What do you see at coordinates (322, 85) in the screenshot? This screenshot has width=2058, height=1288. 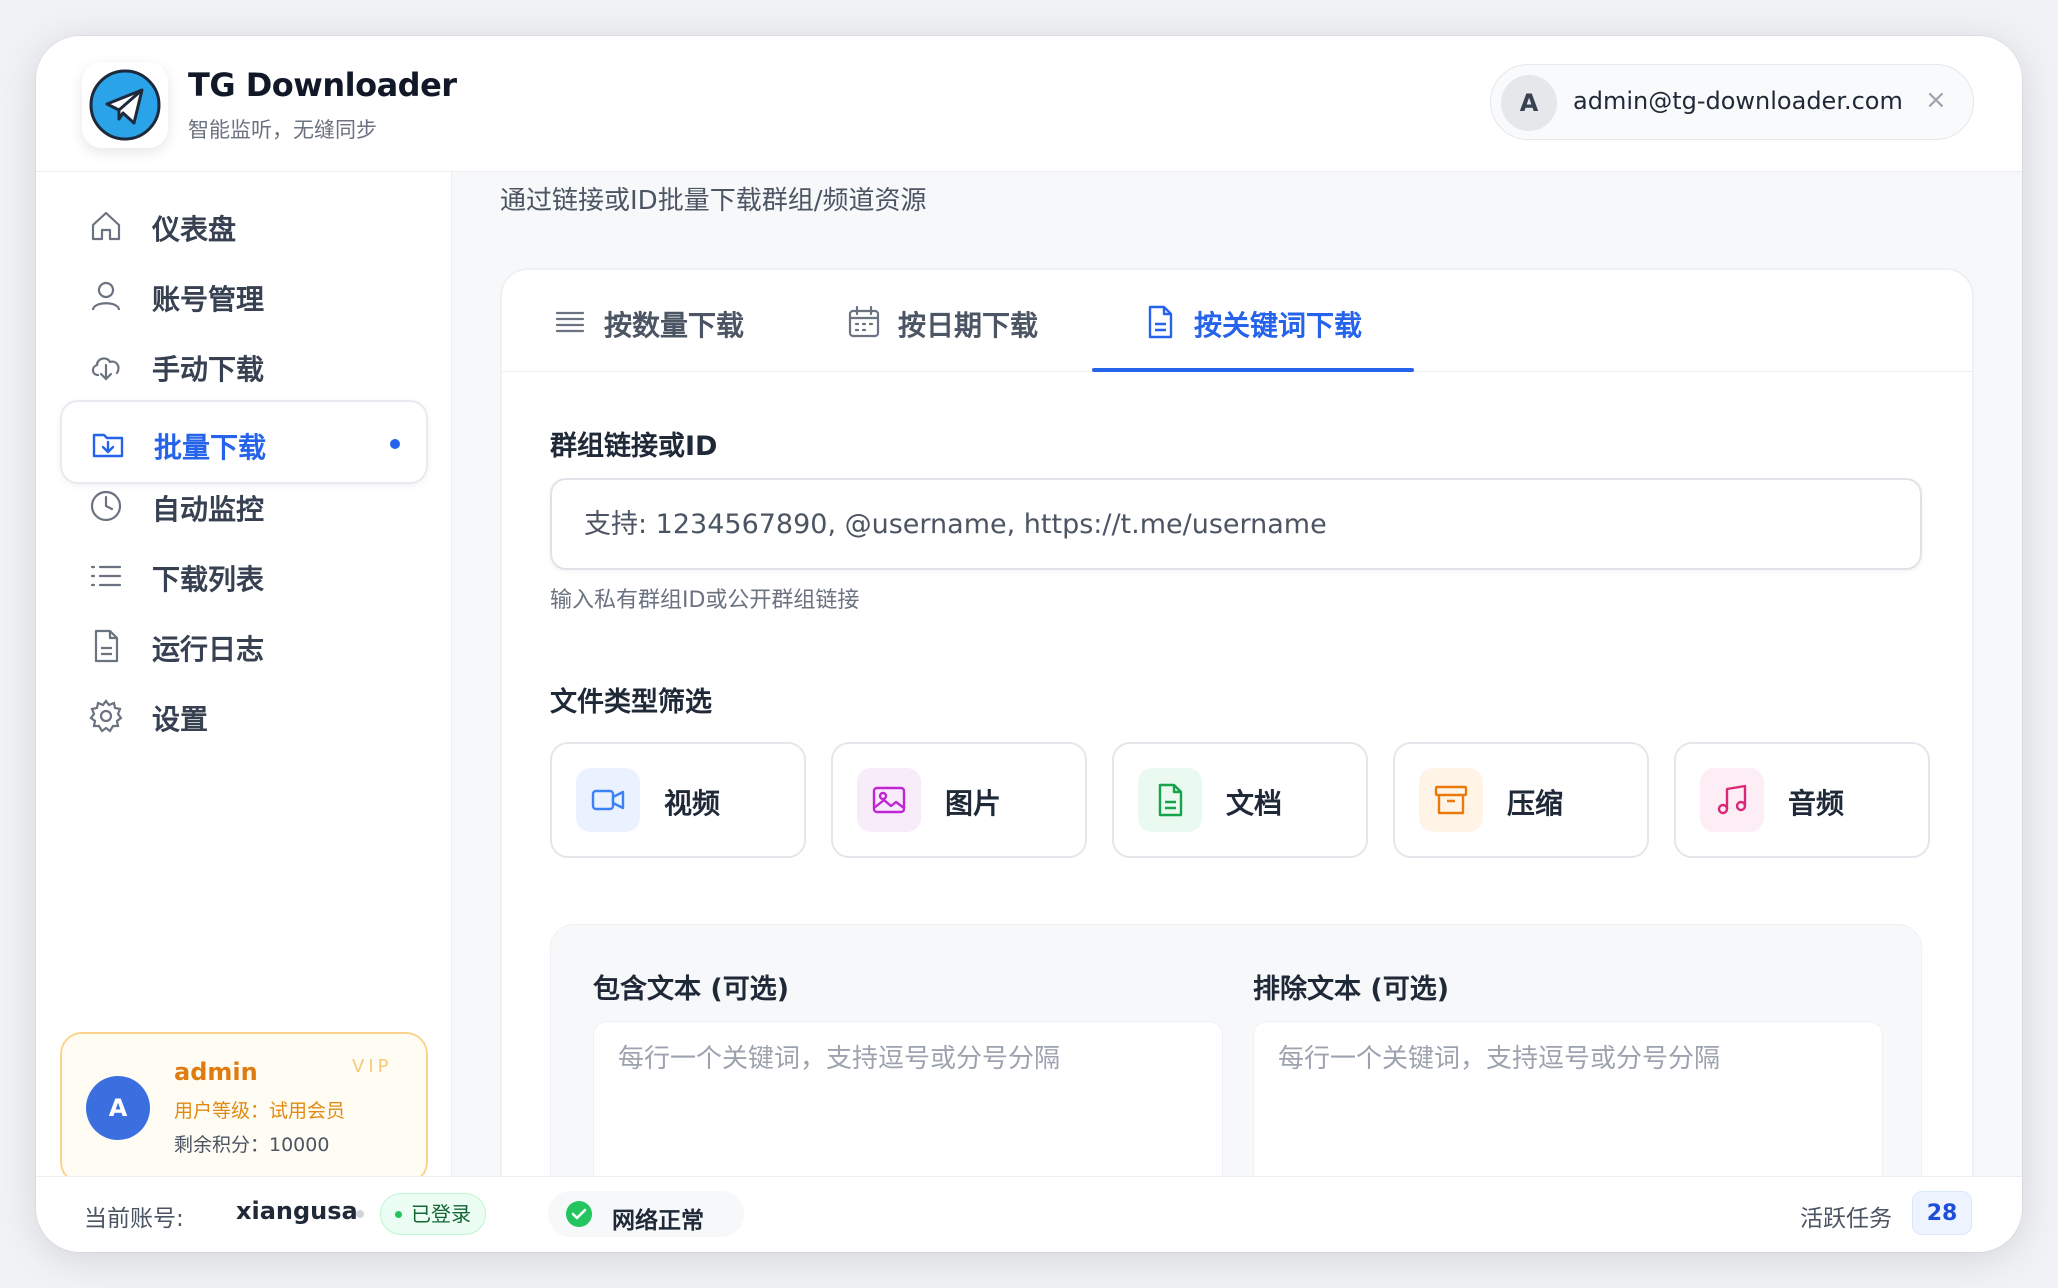 I see `app-title: TG Downloader` at bounding box center [322, 85].